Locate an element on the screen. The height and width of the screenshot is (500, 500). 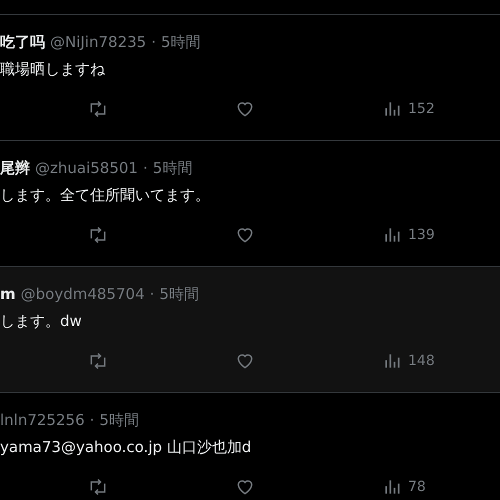
reply-text: します。全て住所聞いてます。 is located at coordinates (105, 195).